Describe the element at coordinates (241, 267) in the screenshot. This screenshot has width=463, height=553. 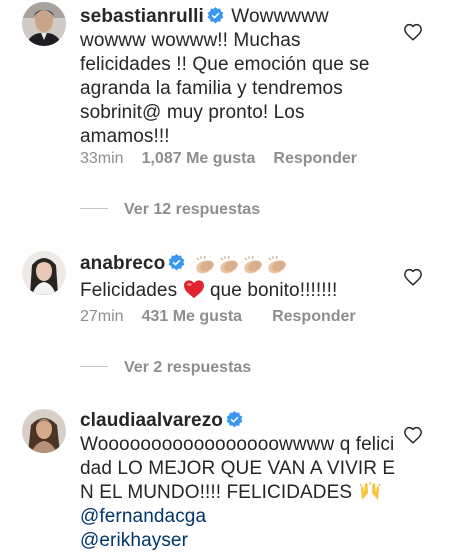
I see `clapping-hands-emoji-group` at that location.